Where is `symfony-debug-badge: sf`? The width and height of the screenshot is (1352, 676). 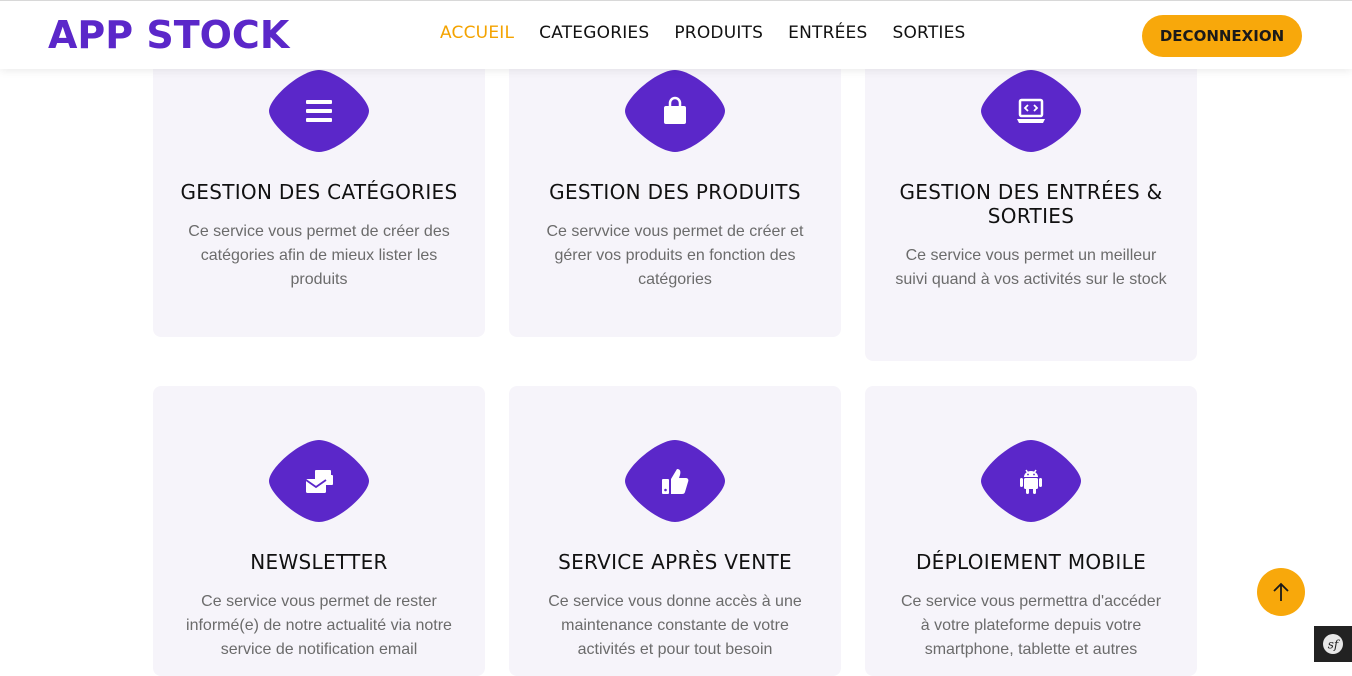
symfony-debug-badge: sf is located at coordinates (1333, 644).